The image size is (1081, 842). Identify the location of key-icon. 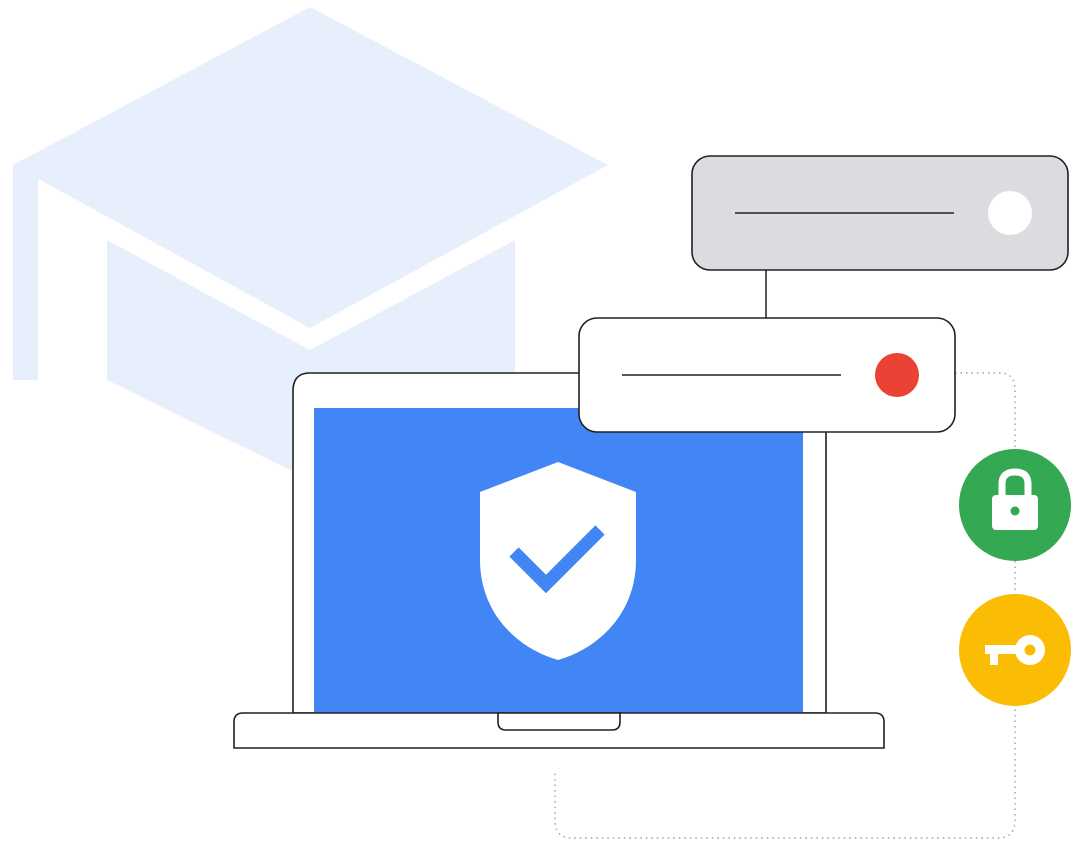
(1015, 650).